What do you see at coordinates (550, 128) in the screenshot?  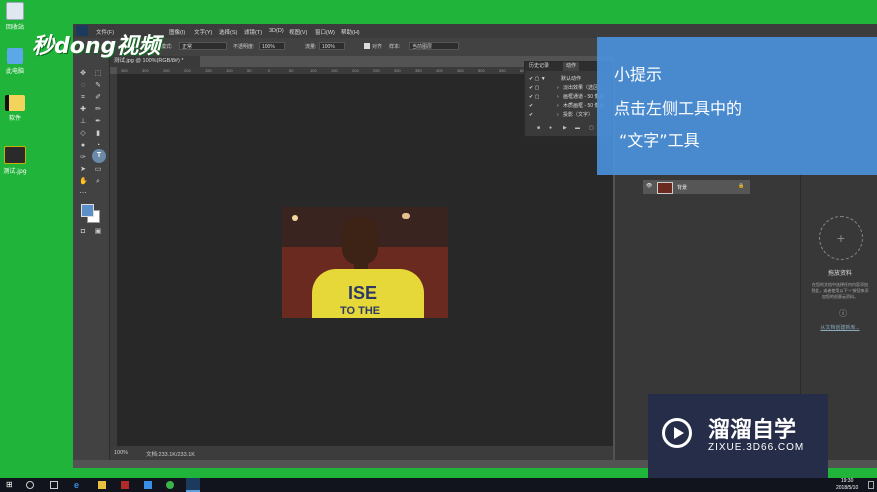 I see `record-icon: ●` at bounding box center [550, 128].